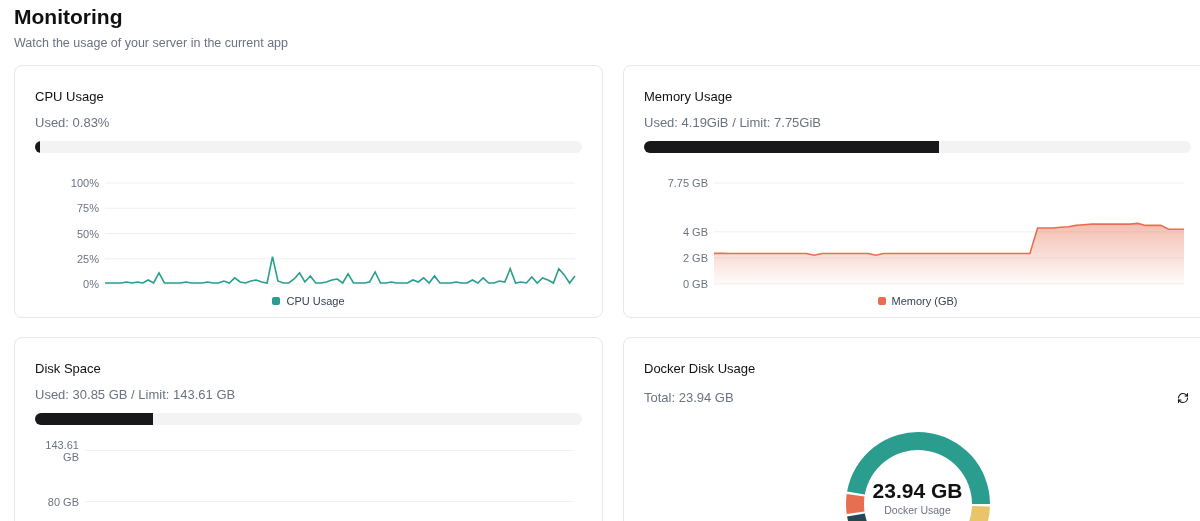 This screenshot has width=1200, height=521. Describe the element at coordinates (687, 182) in the screenshot. I see `axis-label: 7.75 GB` at that location.